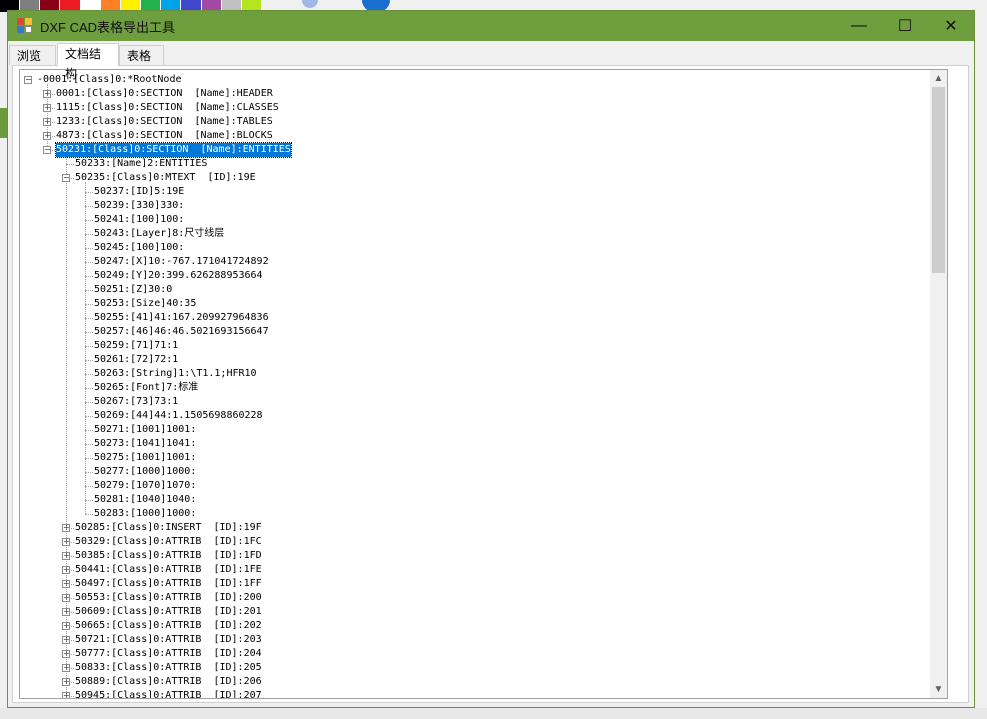 The height and width of the screenshot is (719, 987). I want to click on tree-node: 50231:[Class]0:SECTION [Name]:ENTITIES, so click(173, 150).